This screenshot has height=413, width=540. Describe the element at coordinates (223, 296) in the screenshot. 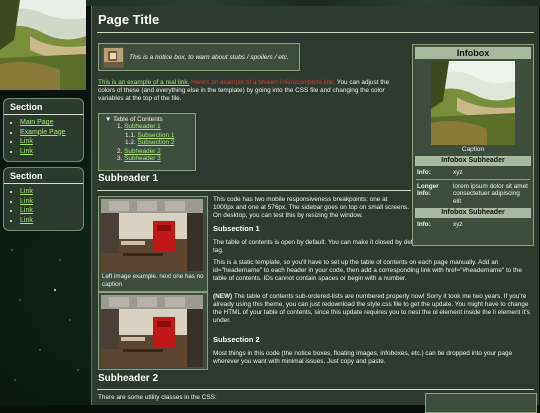

I see `new-tag: (NEW)` at that location.